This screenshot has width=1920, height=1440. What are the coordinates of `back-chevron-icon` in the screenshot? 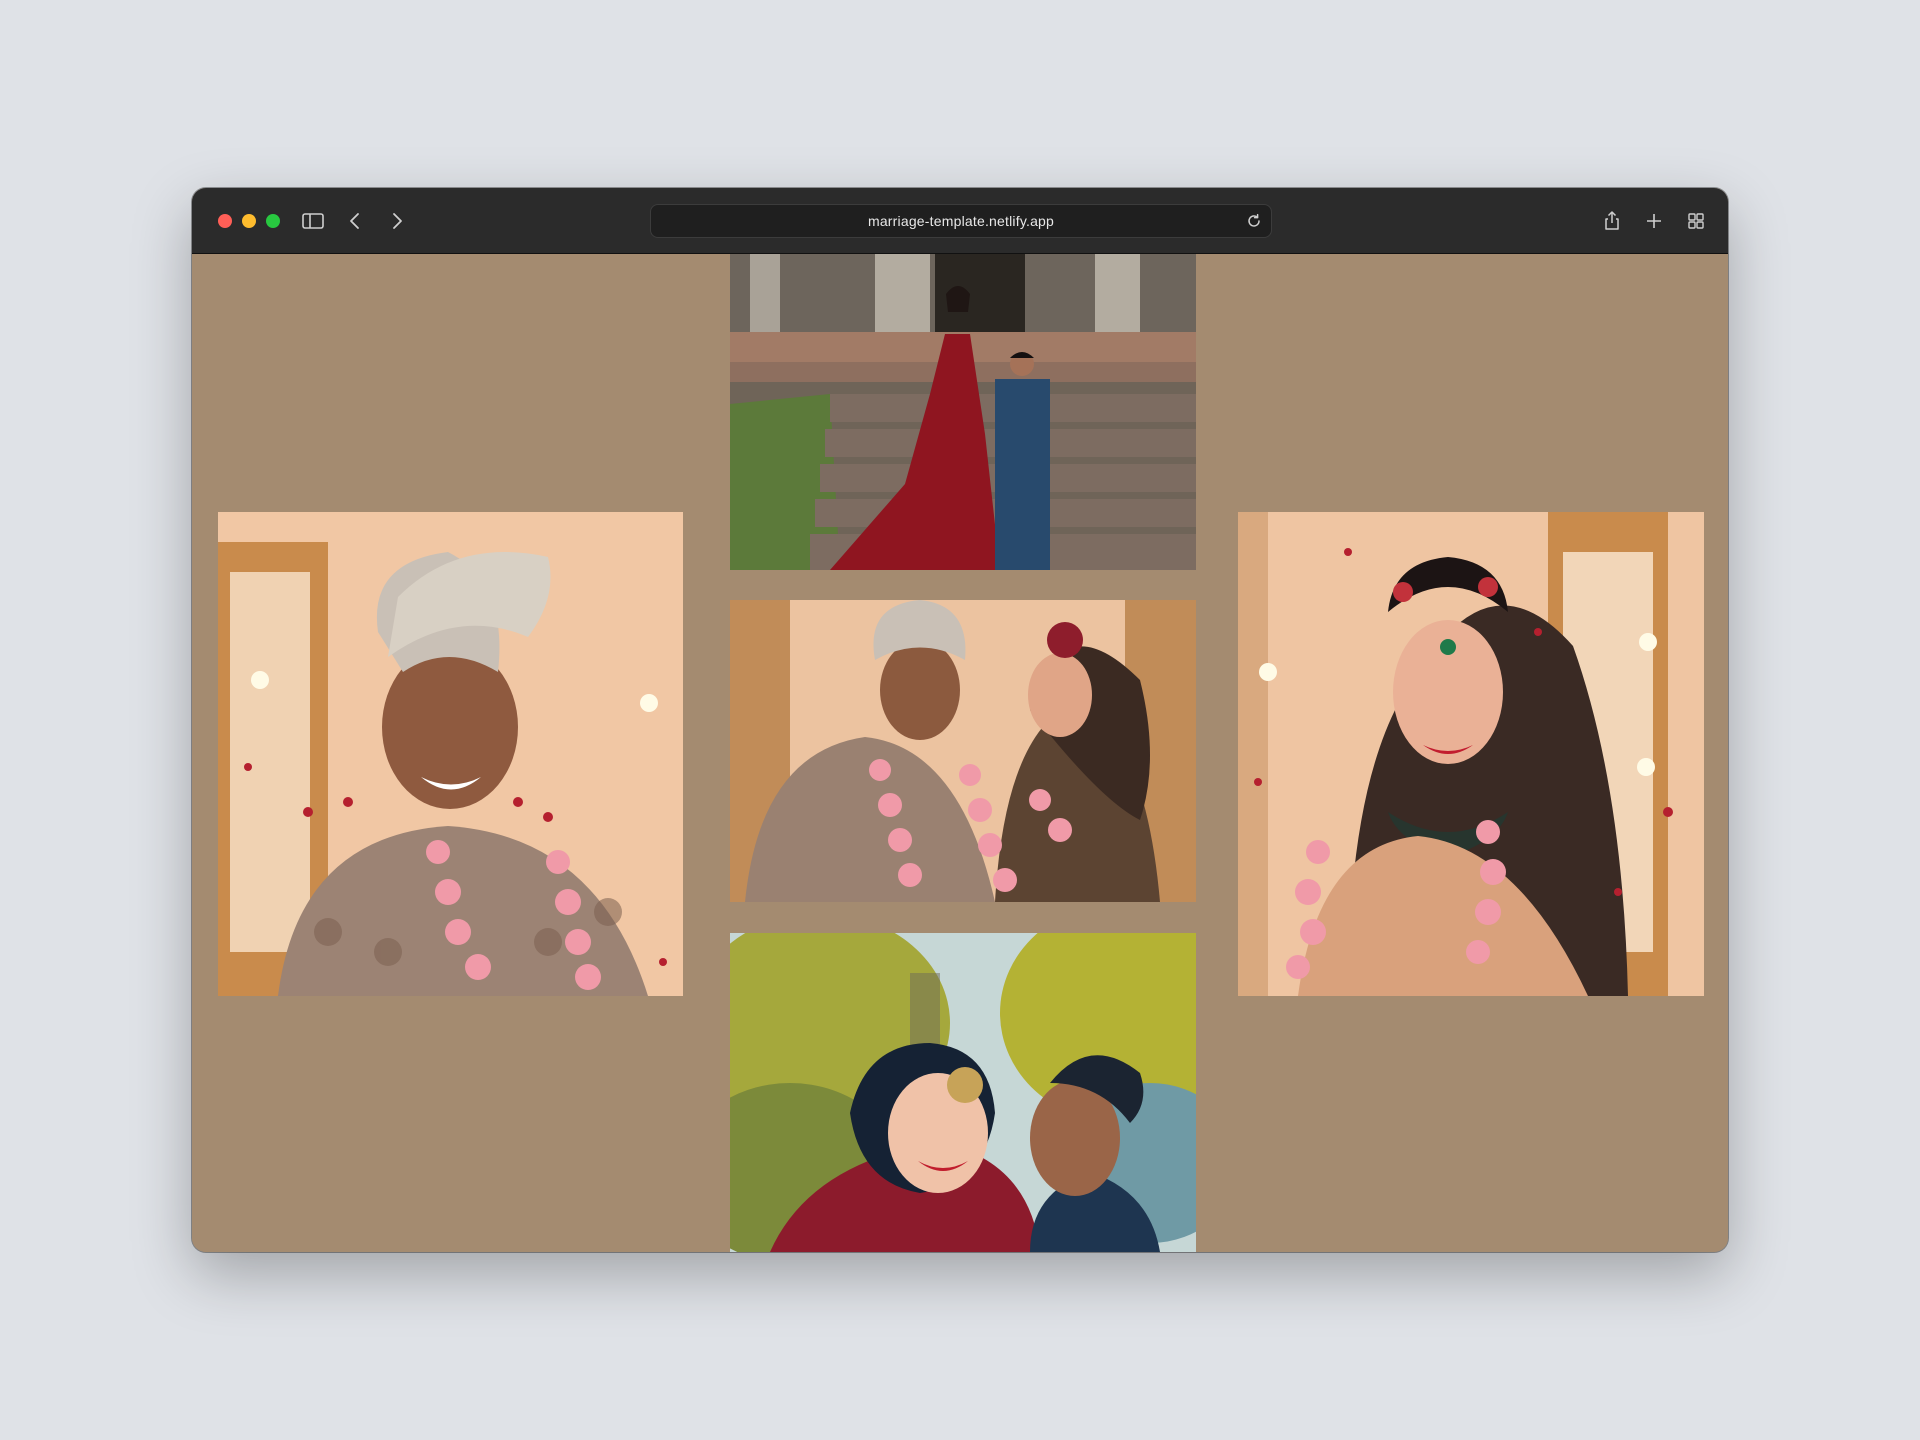 It's located at (355, 221).